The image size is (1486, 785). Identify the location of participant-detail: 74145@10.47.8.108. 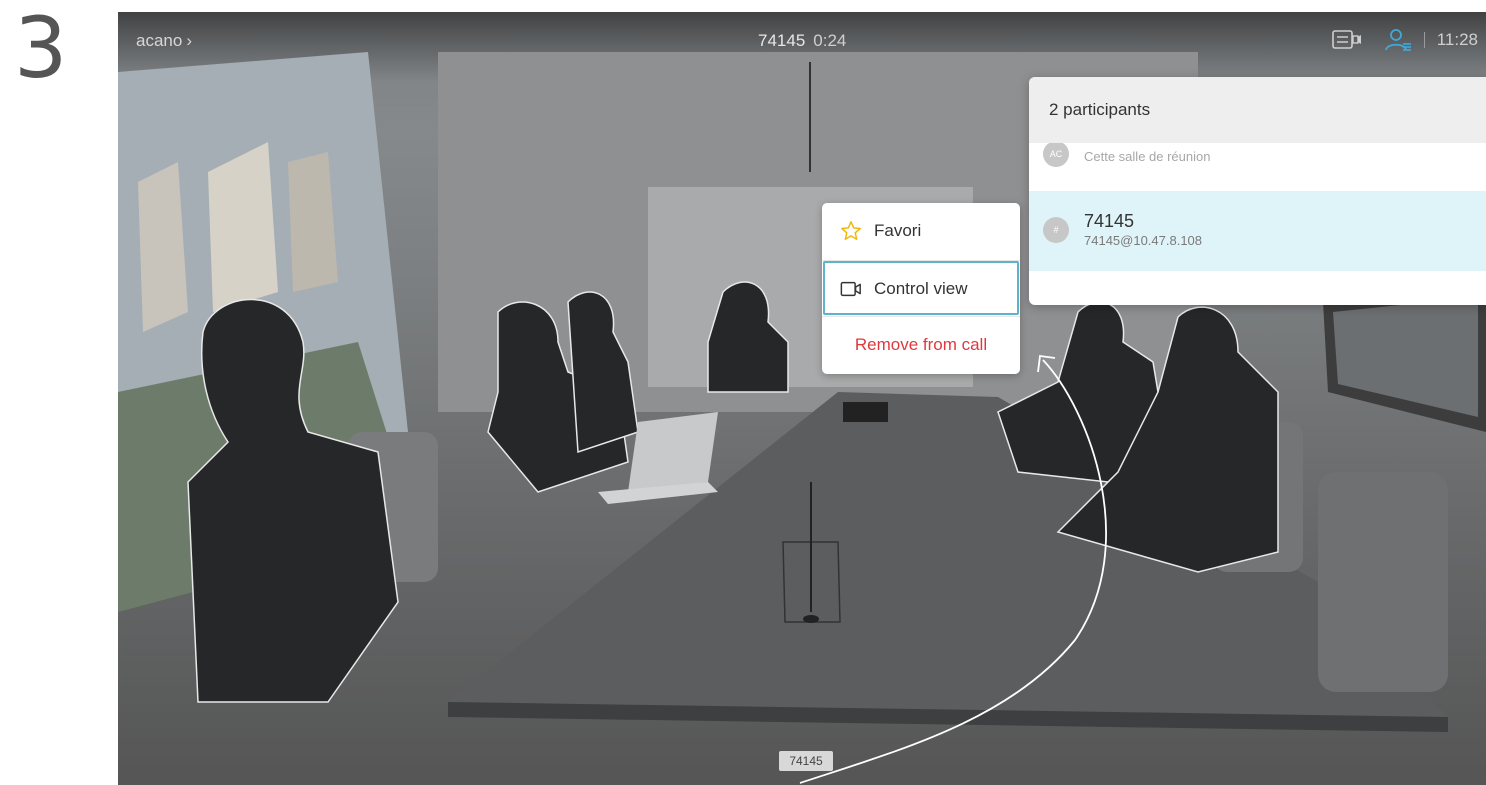
(1143, 240).